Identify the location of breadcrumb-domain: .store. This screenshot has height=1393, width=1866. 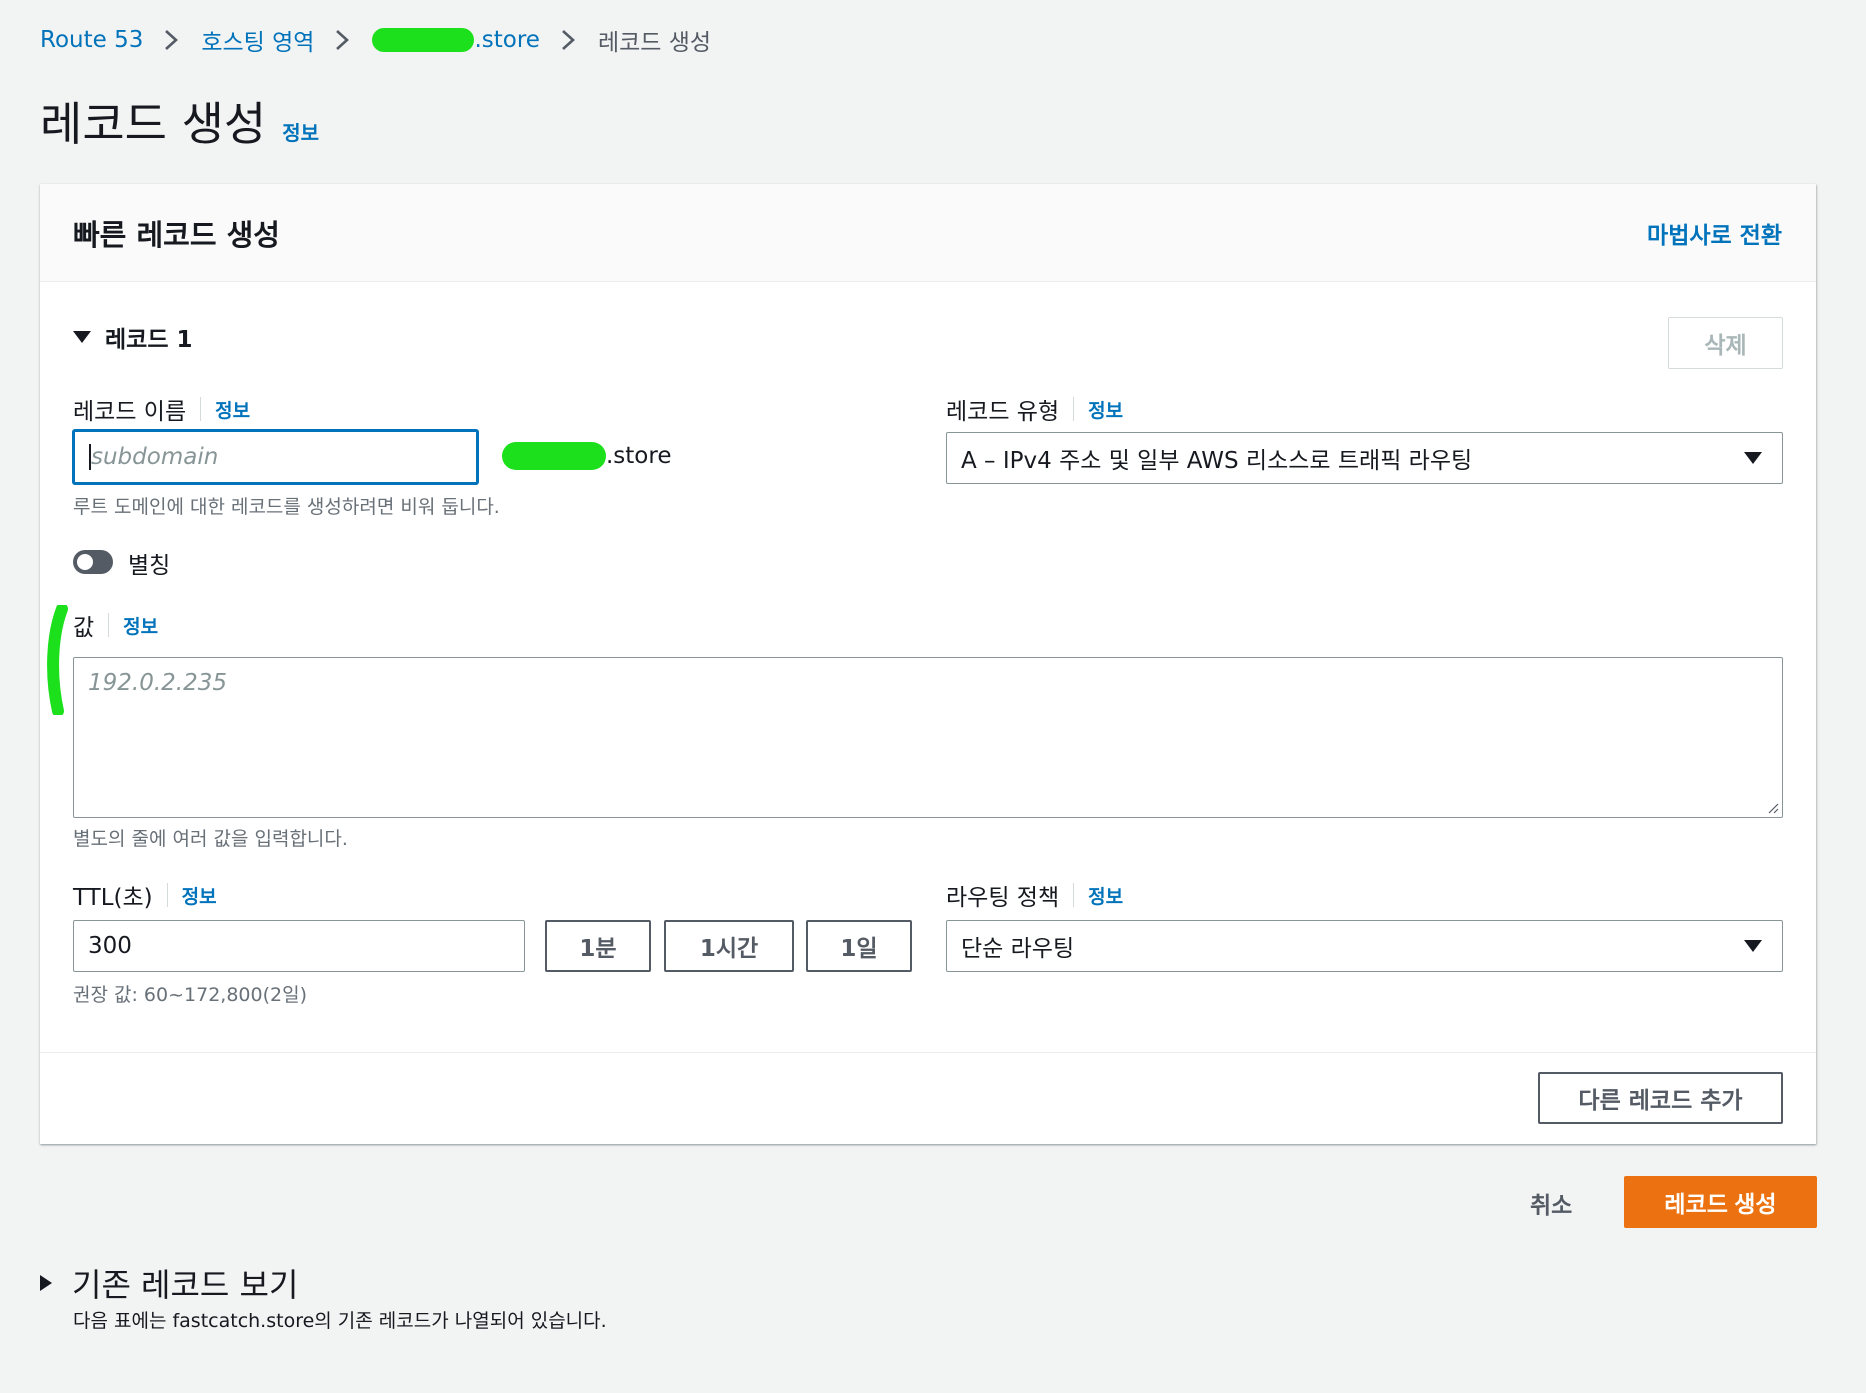
(456, 40).